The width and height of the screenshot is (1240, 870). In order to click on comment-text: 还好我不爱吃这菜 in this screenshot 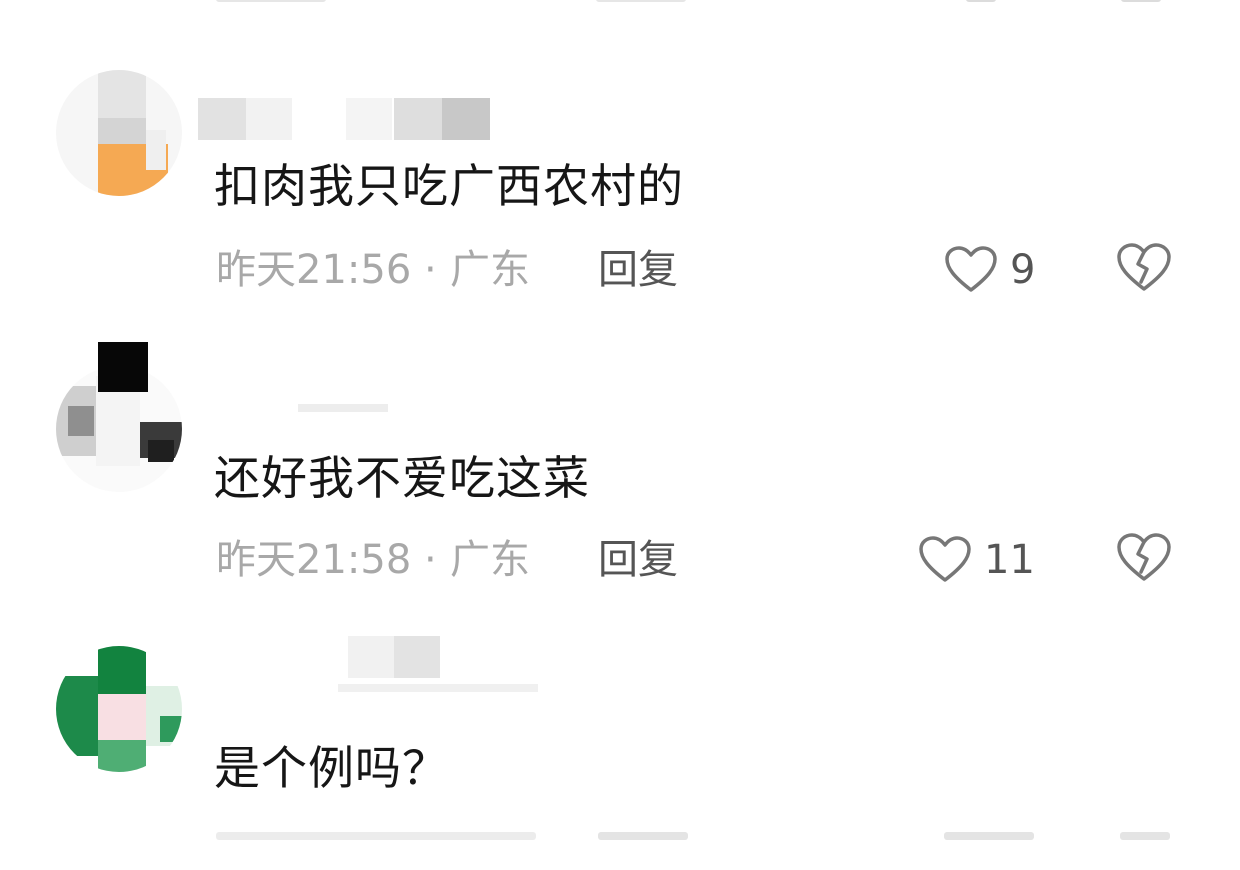, I will do `click(402, 478)`.